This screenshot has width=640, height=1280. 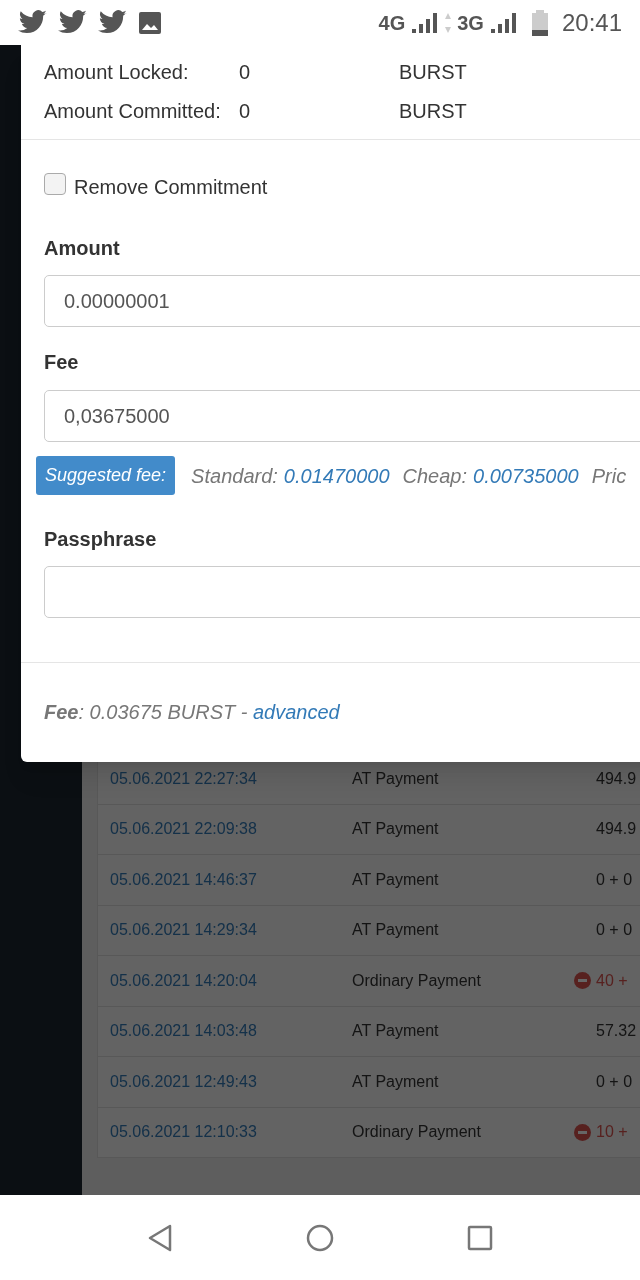 What do you see at coordinates (612, 1132) in the screenshot?
I see `transaction-amount: 10 +` at bounding box center [612, 1132].